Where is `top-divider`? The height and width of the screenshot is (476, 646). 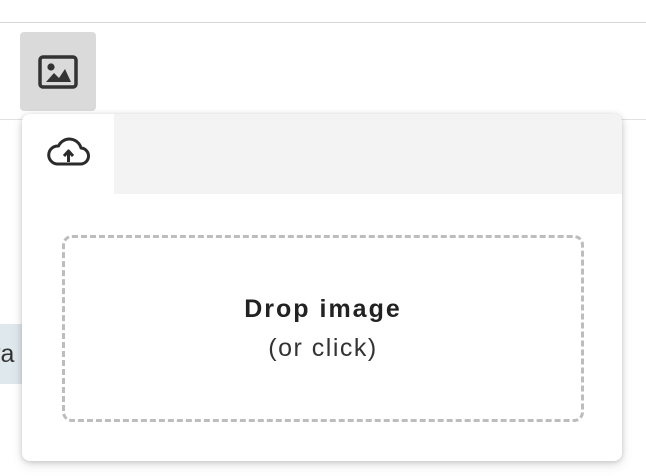
top-divider is located at coordinates (323, 22).